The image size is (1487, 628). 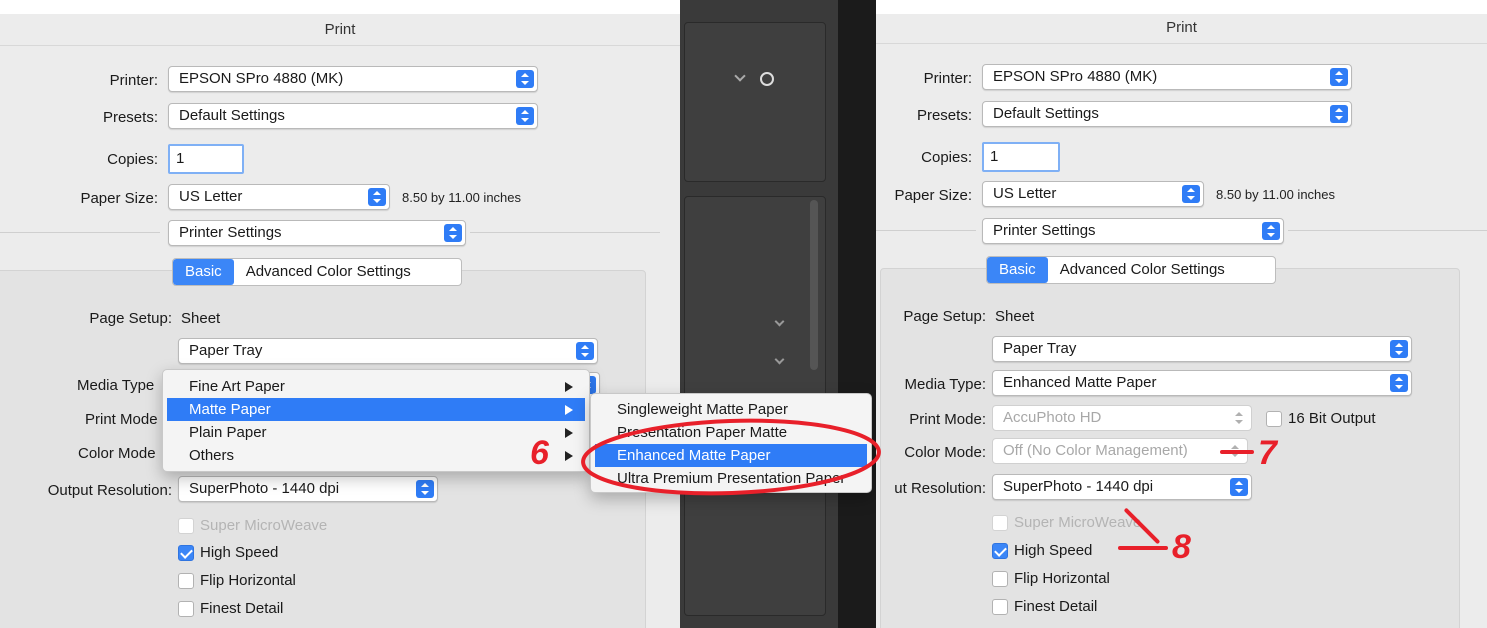 I want to click on menu-item-label: Plain Paper, so click(x=228, y=432).